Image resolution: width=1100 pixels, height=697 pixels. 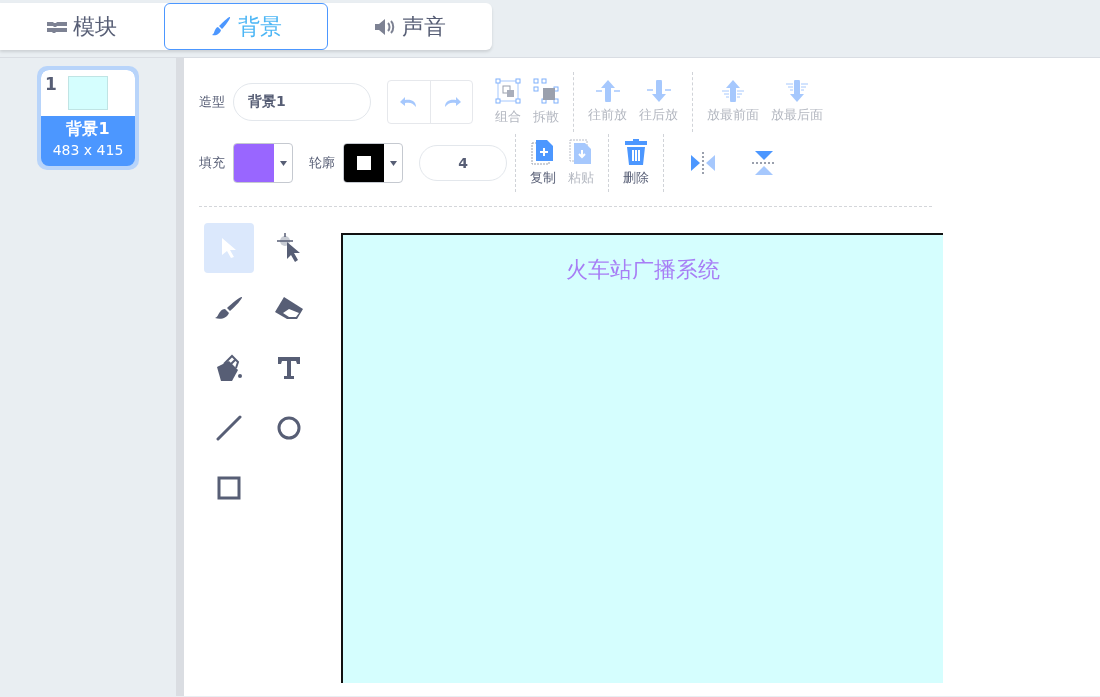 What do you see at coordinates (764, 163) in the screenshot?
I see `flip-vertical-icon` at bounding box center [764, 163].